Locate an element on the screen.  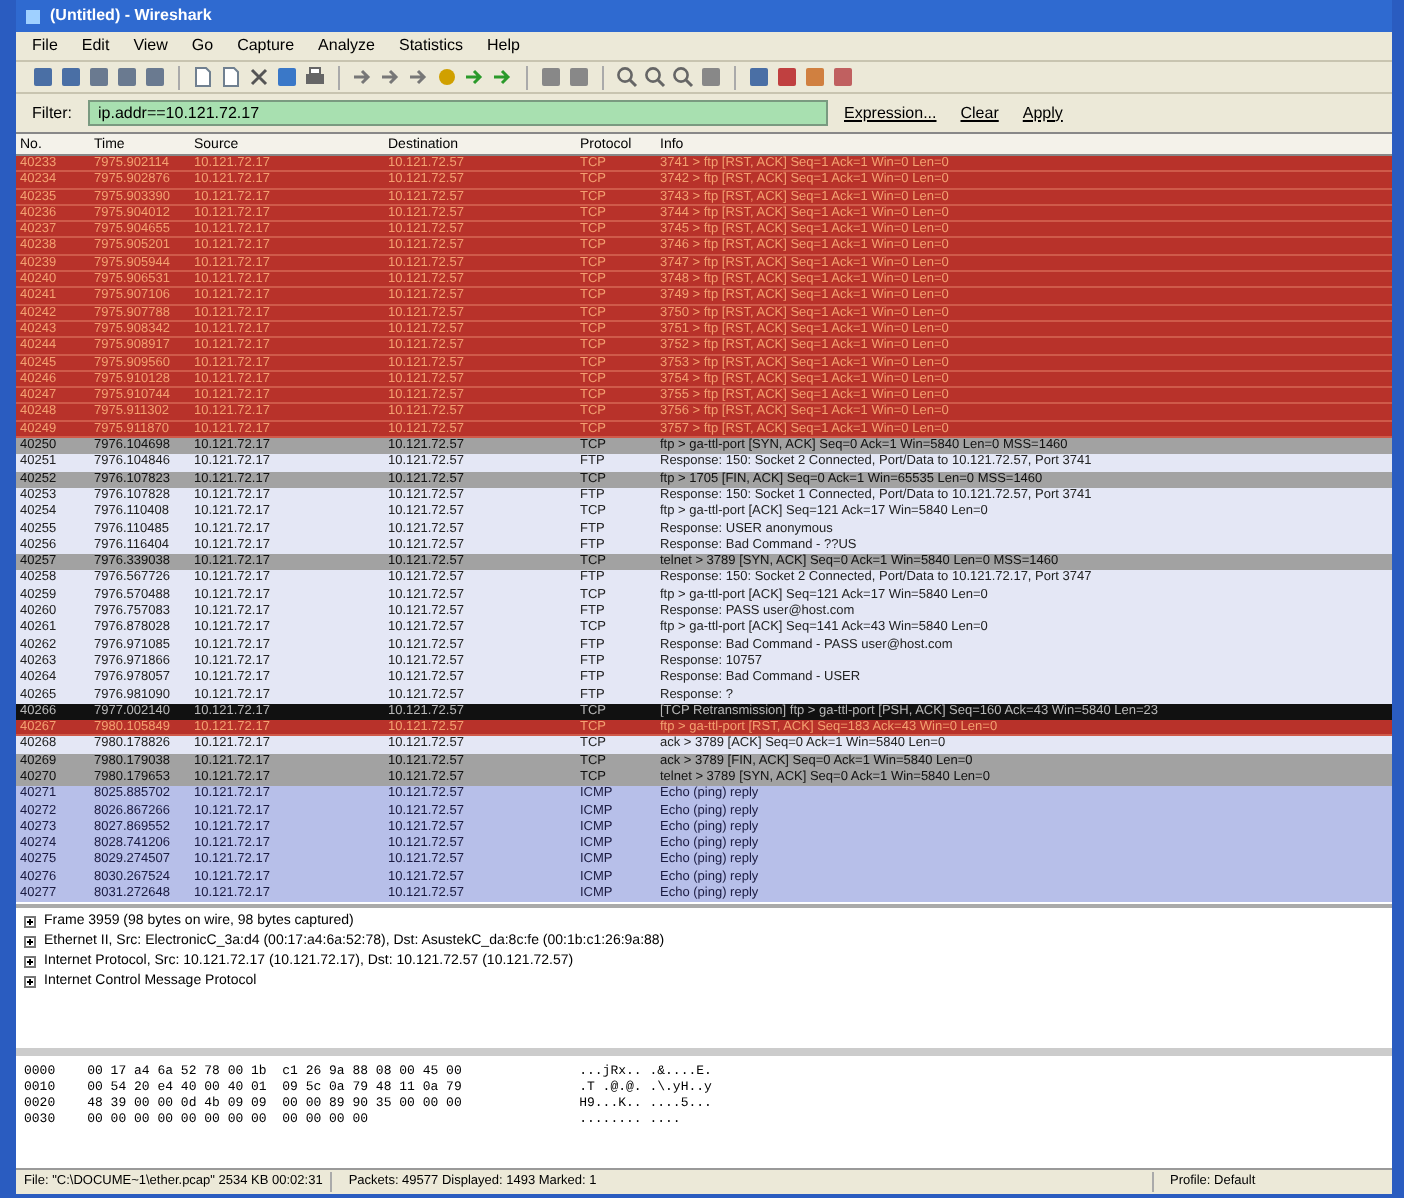
window-title: (Untitled) - Wireshark is located at coordinates (131, 16).